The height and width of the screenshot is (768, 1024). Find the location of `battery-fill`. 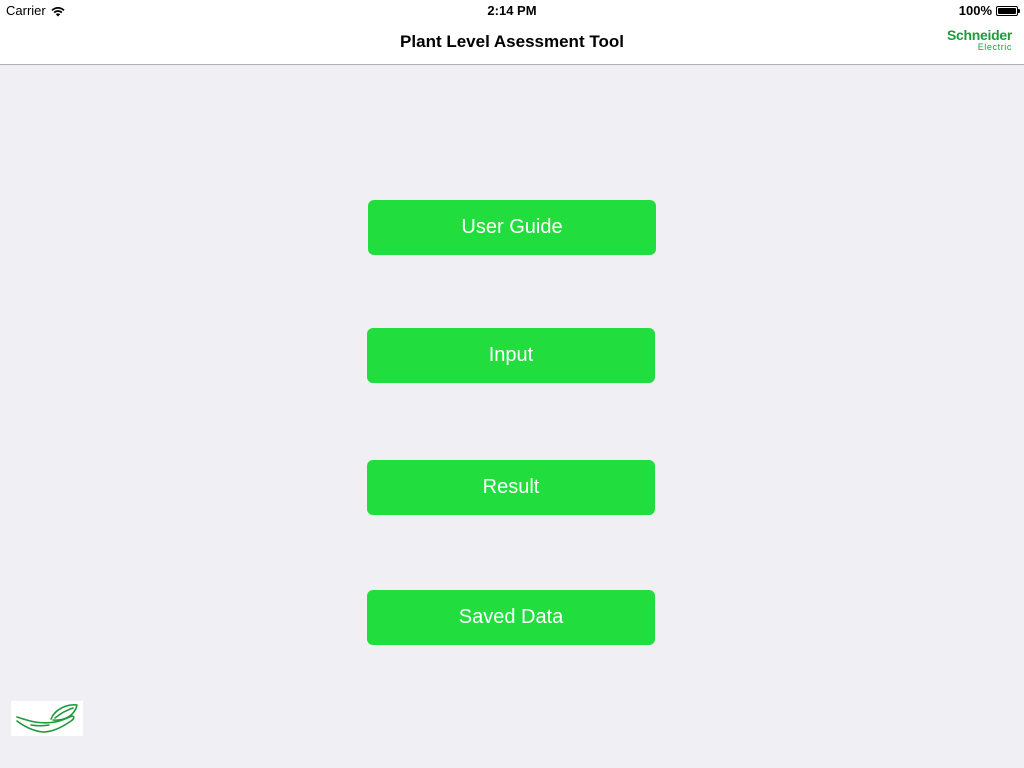

battery-fill is located at coordinates (1007, 10).